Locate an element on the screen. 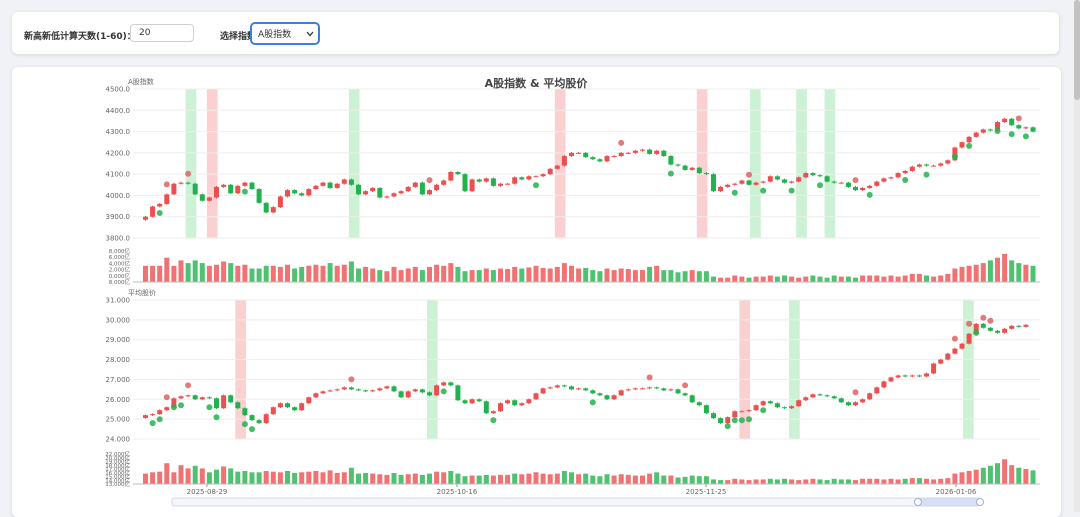 Image resolution: width=1080 pixels, height=517 pixels. y-tick-label: 27.000 is located at coordinates (118, 380).